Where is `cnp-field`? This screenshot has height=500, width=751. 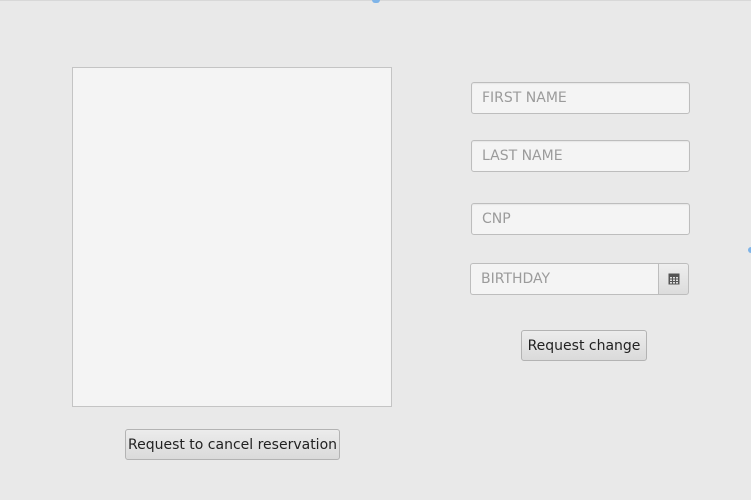 cnp-field is located at coordinates (580, 219).